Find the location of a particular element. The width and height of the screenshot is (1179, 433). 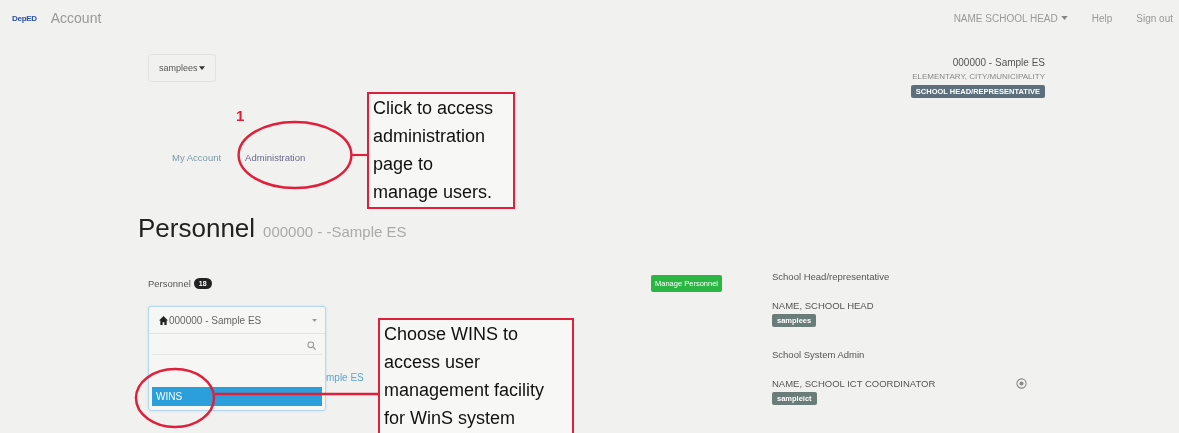

user-menu: NAME SCHOOL HEAD is located at coordinates (1010, 18).